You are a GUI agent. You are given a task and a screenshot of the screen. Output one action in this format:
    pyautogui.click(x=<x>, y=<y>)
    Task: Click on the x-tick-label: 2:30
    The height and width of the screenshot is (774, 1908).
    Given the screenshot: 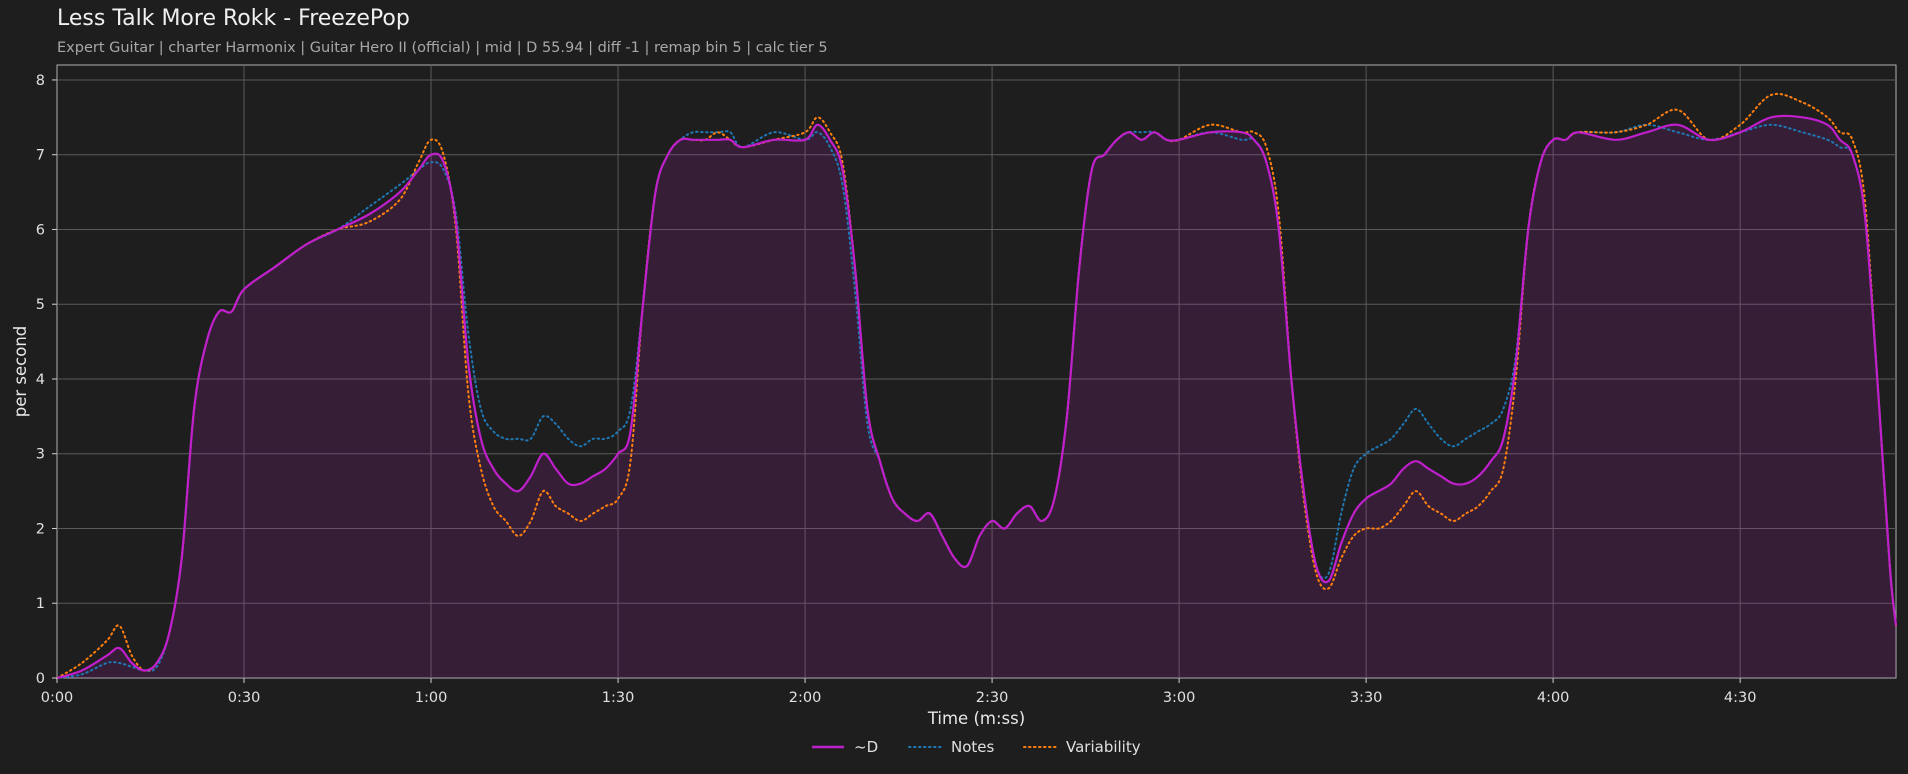 What is the action you would take?
    pyautogui.click(x=992, y=698)
    